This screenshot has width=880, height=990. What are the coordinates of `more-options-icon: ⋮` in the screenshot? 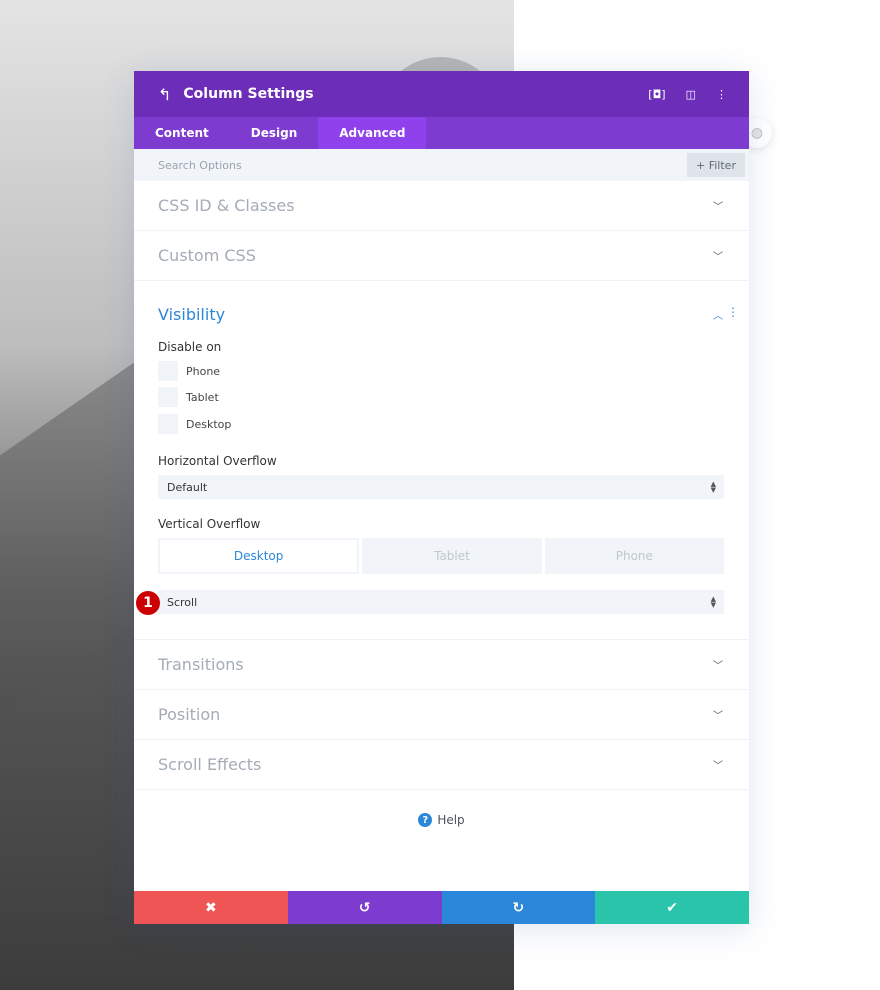 It's located at (721, 94).